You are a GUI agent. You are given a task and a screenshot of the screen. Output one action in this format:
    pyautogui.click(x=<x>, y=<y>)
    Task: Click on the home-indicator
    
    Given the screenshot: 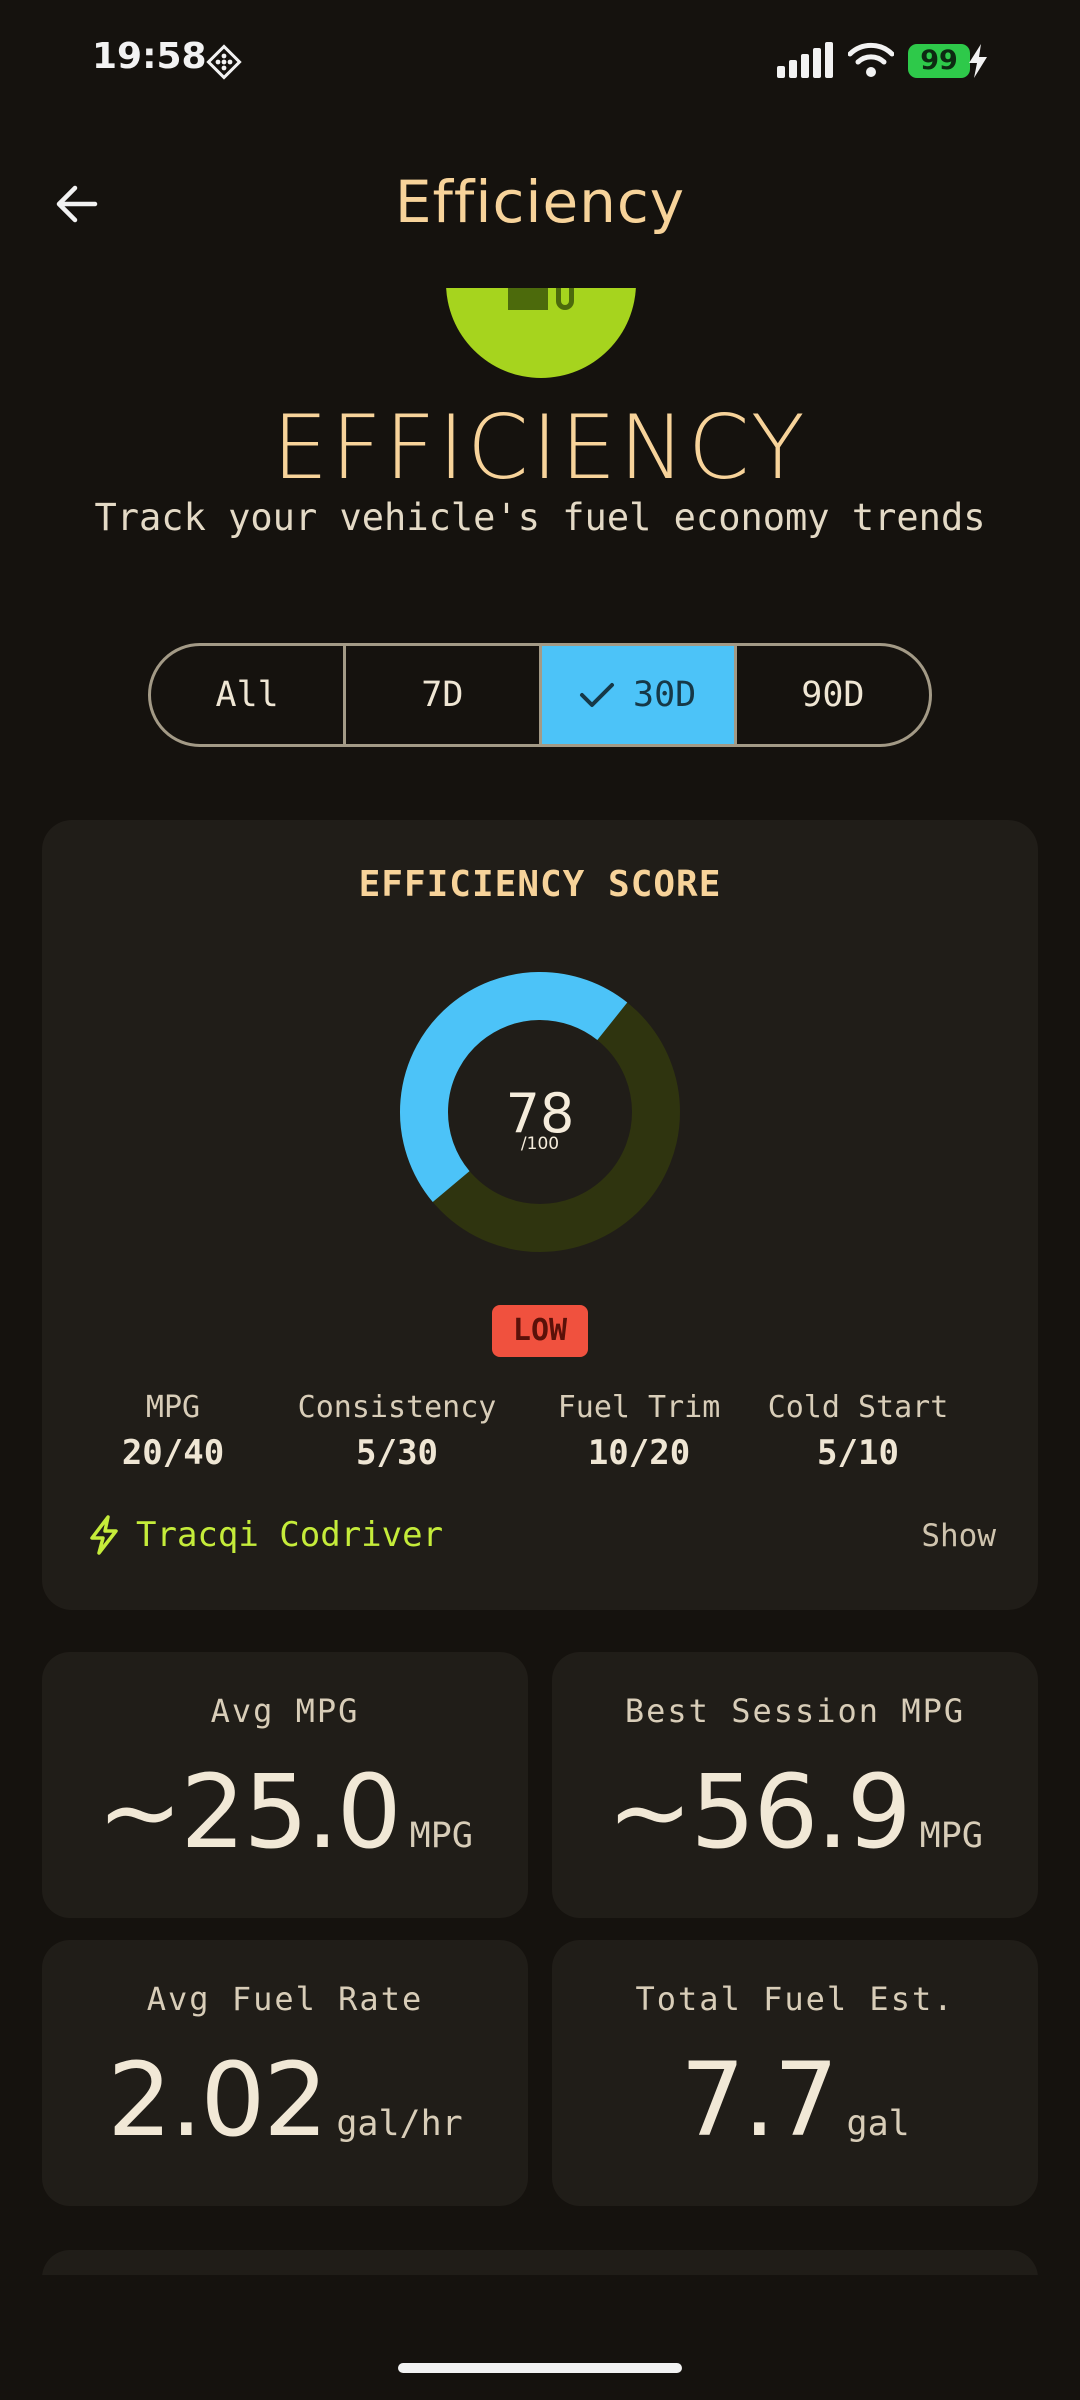 What is the action you would take?
    pyautogui.click(x=540, y=2368)
    